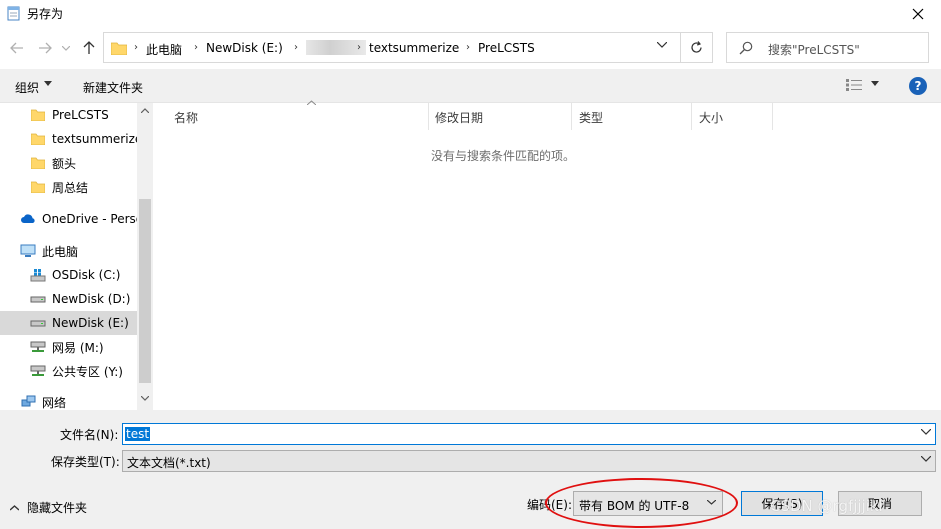  Describe the element at coordinates (78, 347) in the screenshot. I see `sidebar-item-label: 网易 (M:)` at that location.